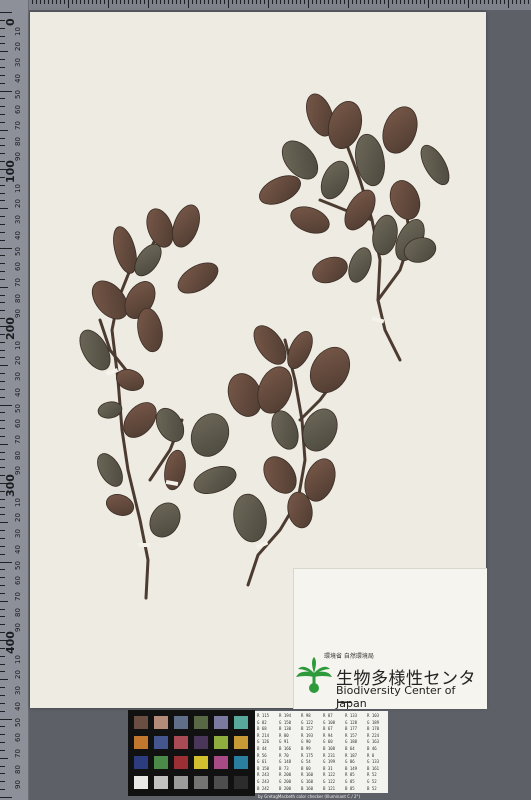 This screenshot has height=800, width=531. What do you see at coordinates (329, 722) in the screenshot?
I see `color-value-cell: G 108` at bounding box center [329, 722].